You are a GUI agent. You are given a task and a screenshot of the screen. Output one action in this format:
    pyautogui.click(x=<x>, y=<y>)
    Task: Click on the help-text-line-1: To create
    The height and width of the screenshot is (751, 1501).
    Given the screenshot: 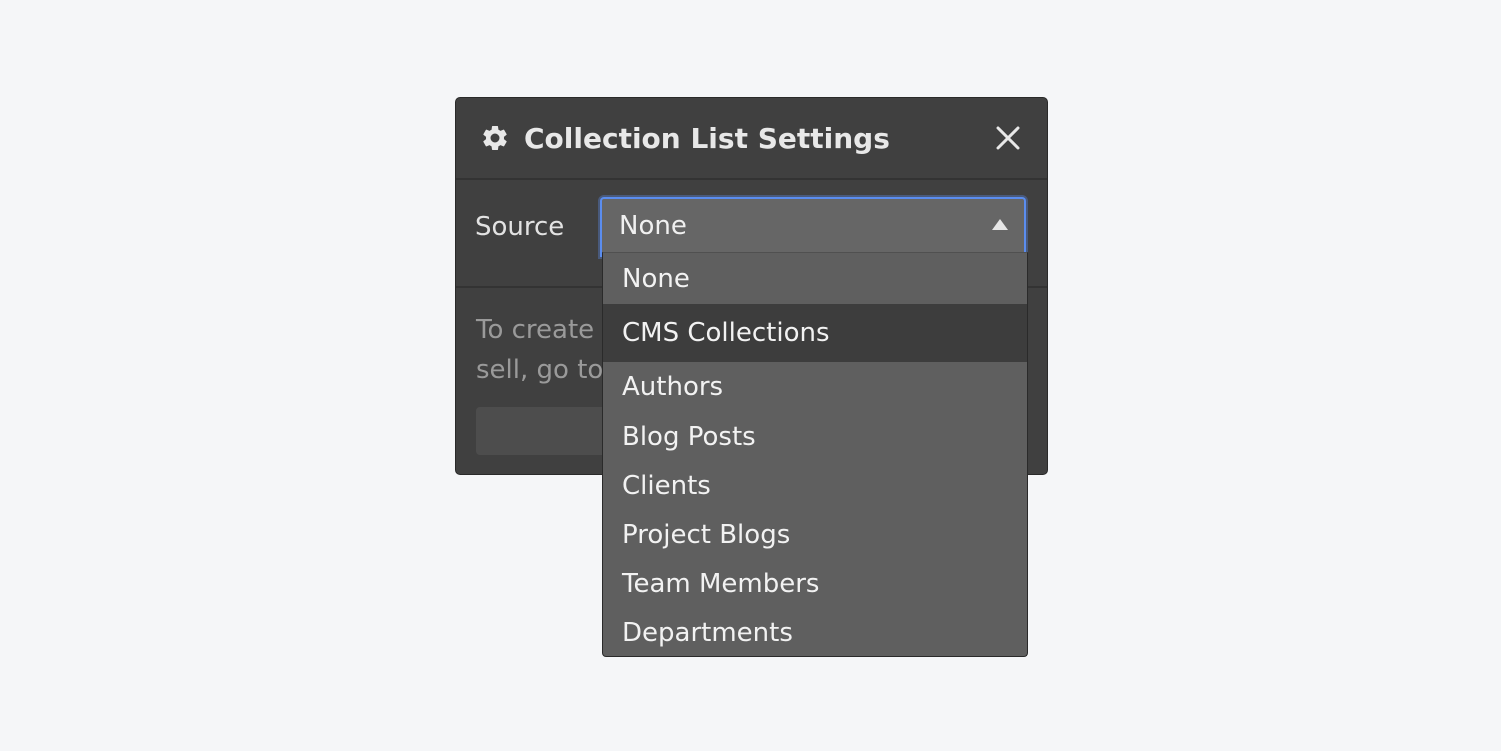 What is the action you would take?
    pyautogui.click(x=535, y=330)
    